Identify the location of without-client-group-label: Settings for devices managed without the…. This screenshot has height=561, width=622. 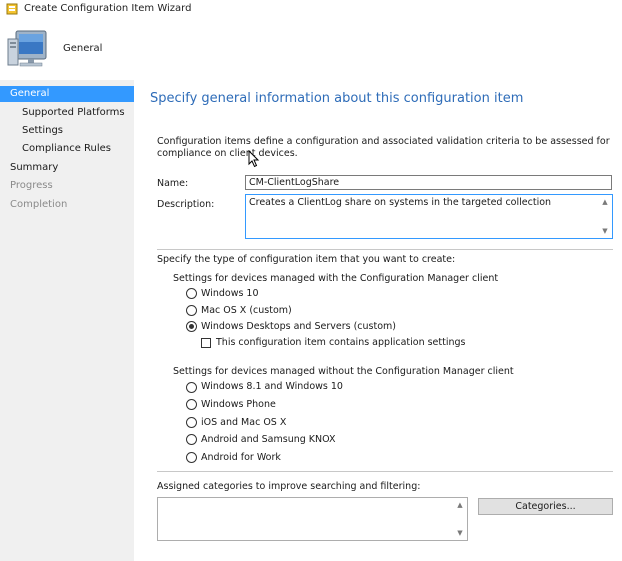
(343, 371).